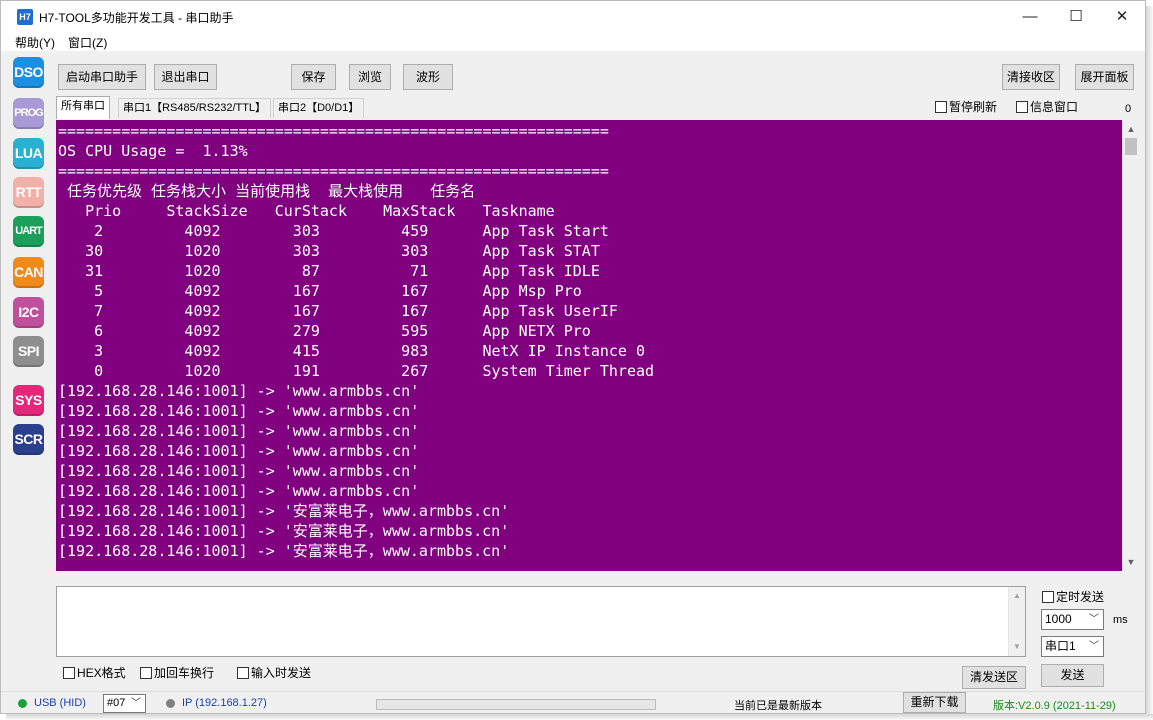  I want to click on sidebar-spi-button: SPI, so click(28, 351).